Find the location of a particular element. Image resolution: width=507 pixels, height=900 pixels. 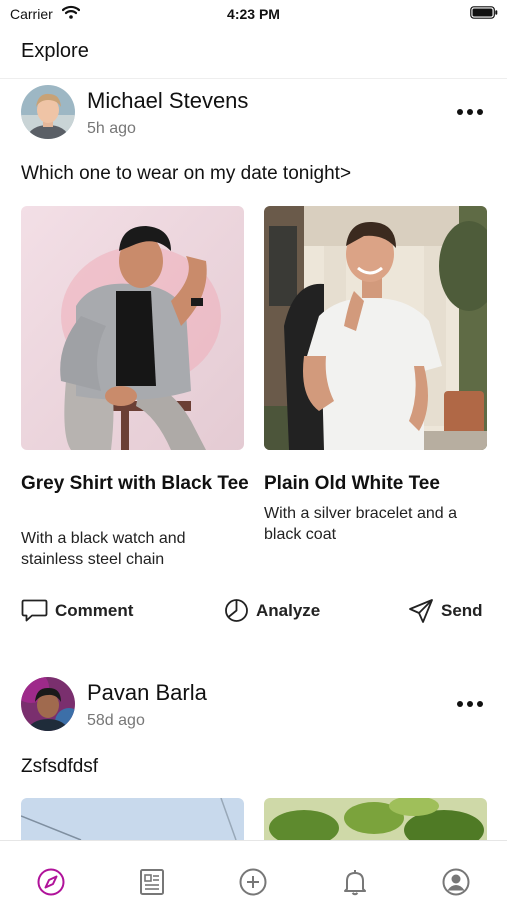

bell-icon is located at coordinates (355, 883).